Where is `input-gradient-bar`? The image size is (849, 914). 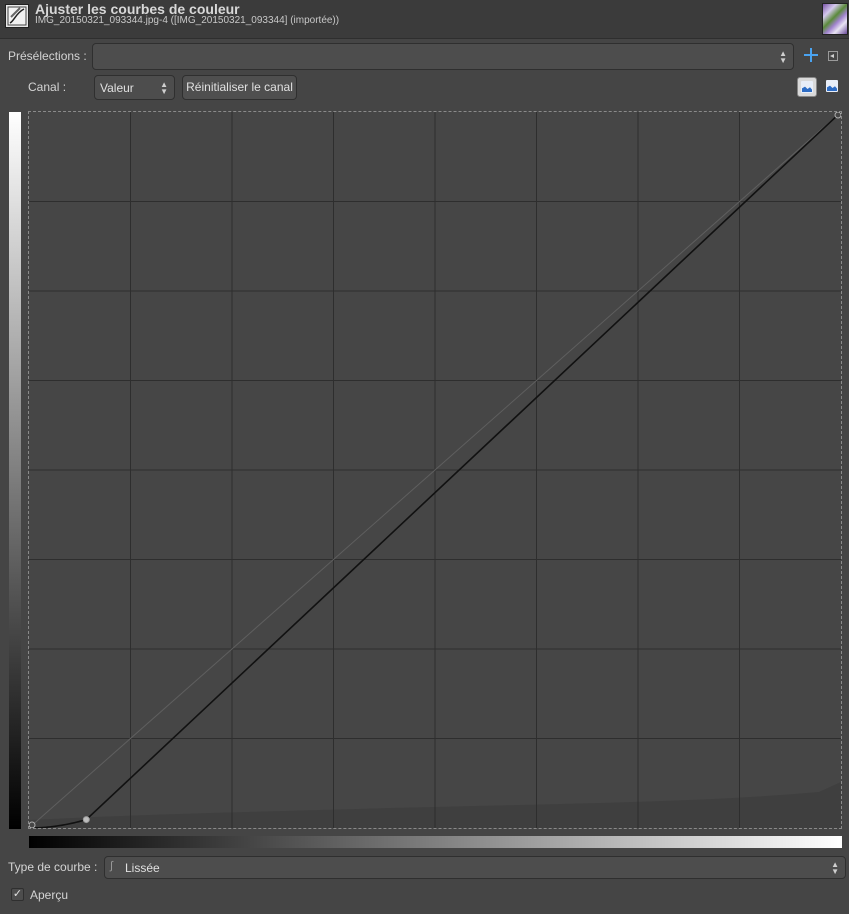 input-gradient-bar is located at coordinates (435, 842).